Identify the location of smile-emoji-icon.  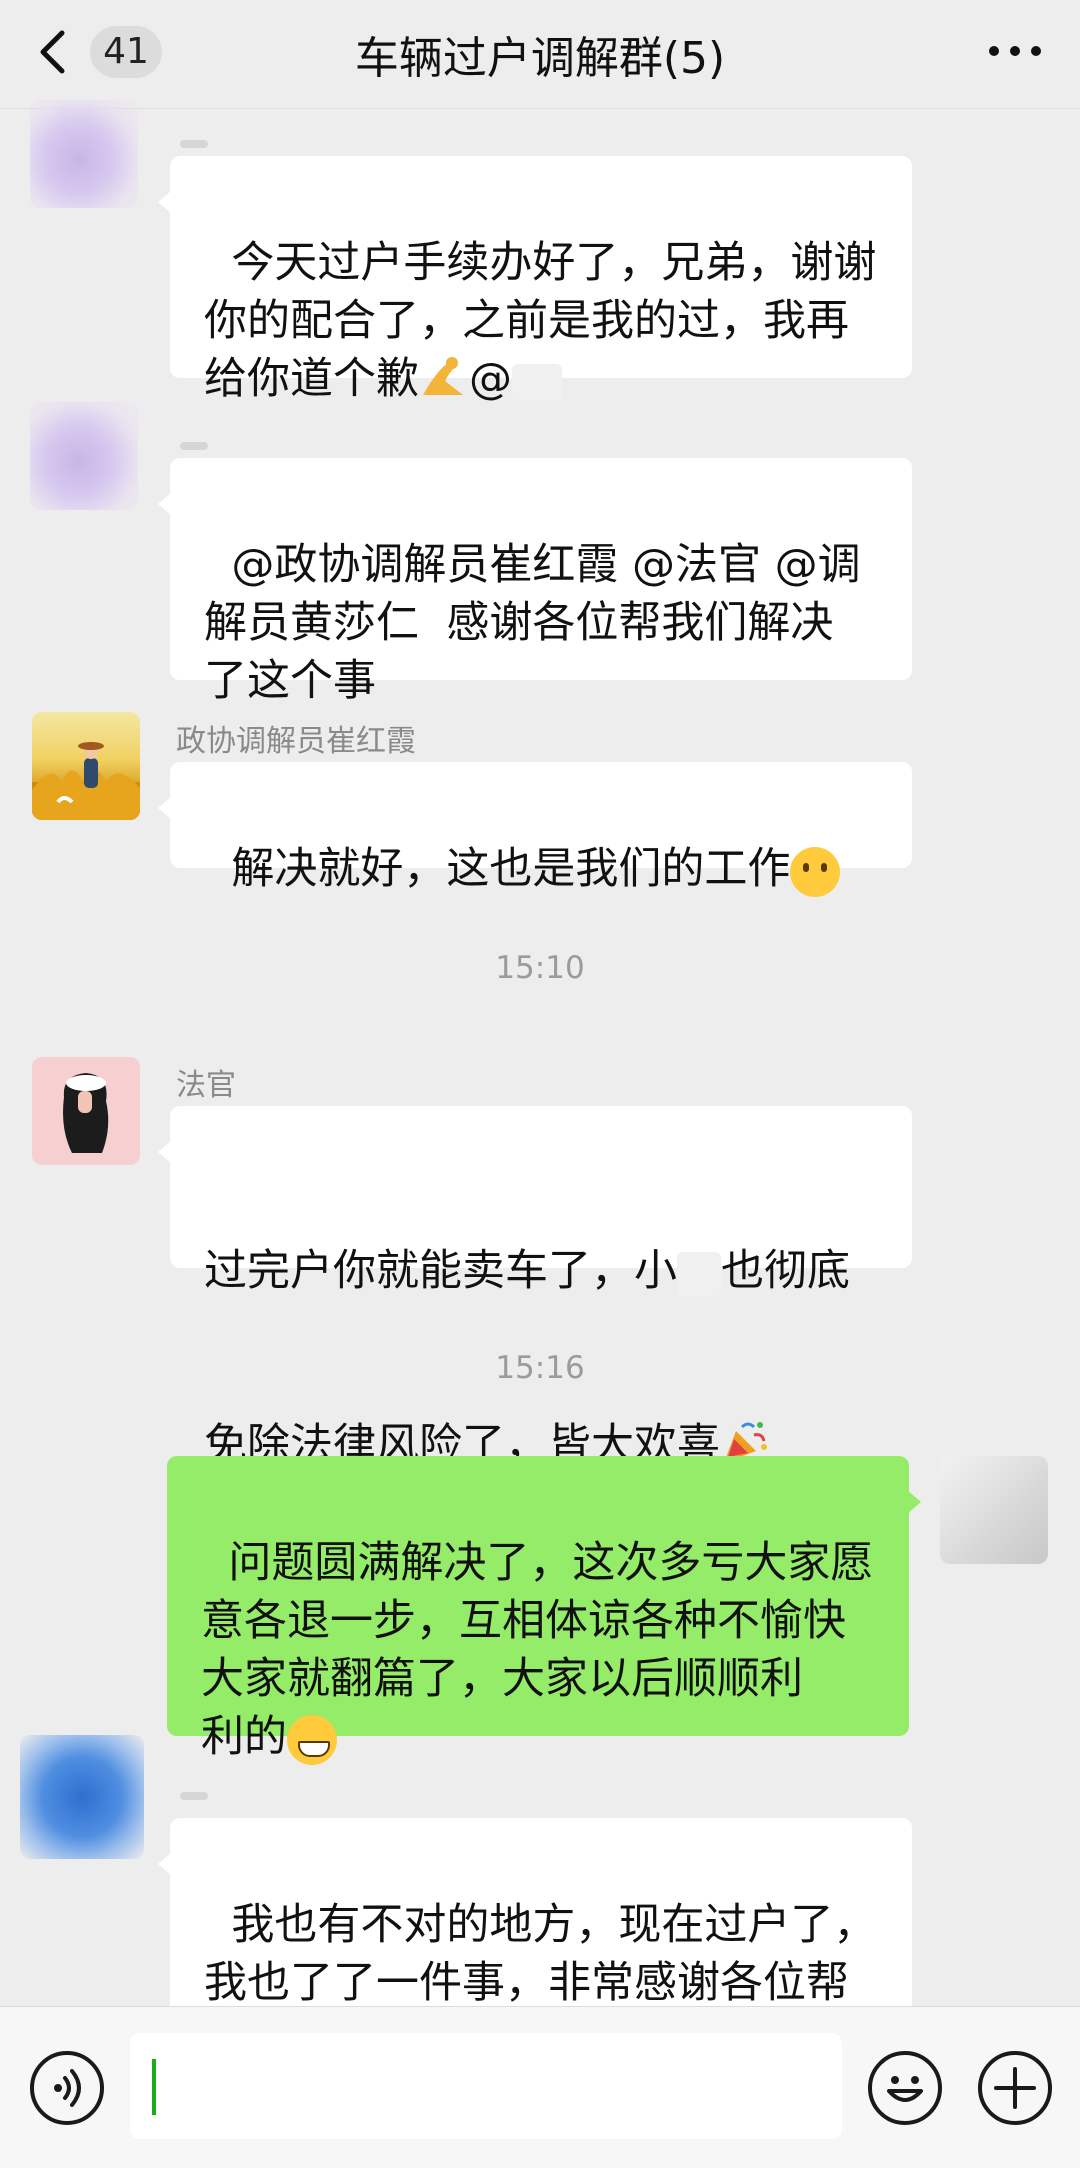
(815, 871).